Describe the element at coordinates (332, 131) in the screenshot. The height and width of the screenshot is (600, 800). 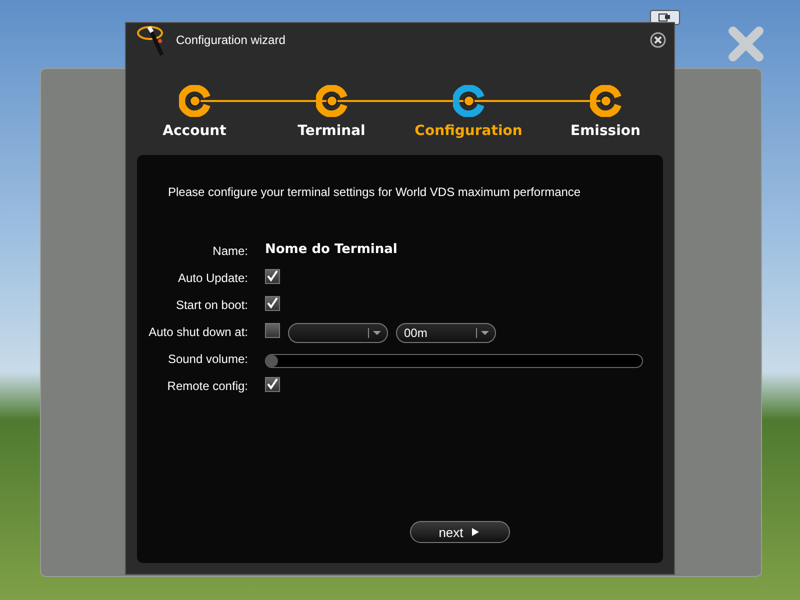
I see `step-tab: Terminal` at that location.